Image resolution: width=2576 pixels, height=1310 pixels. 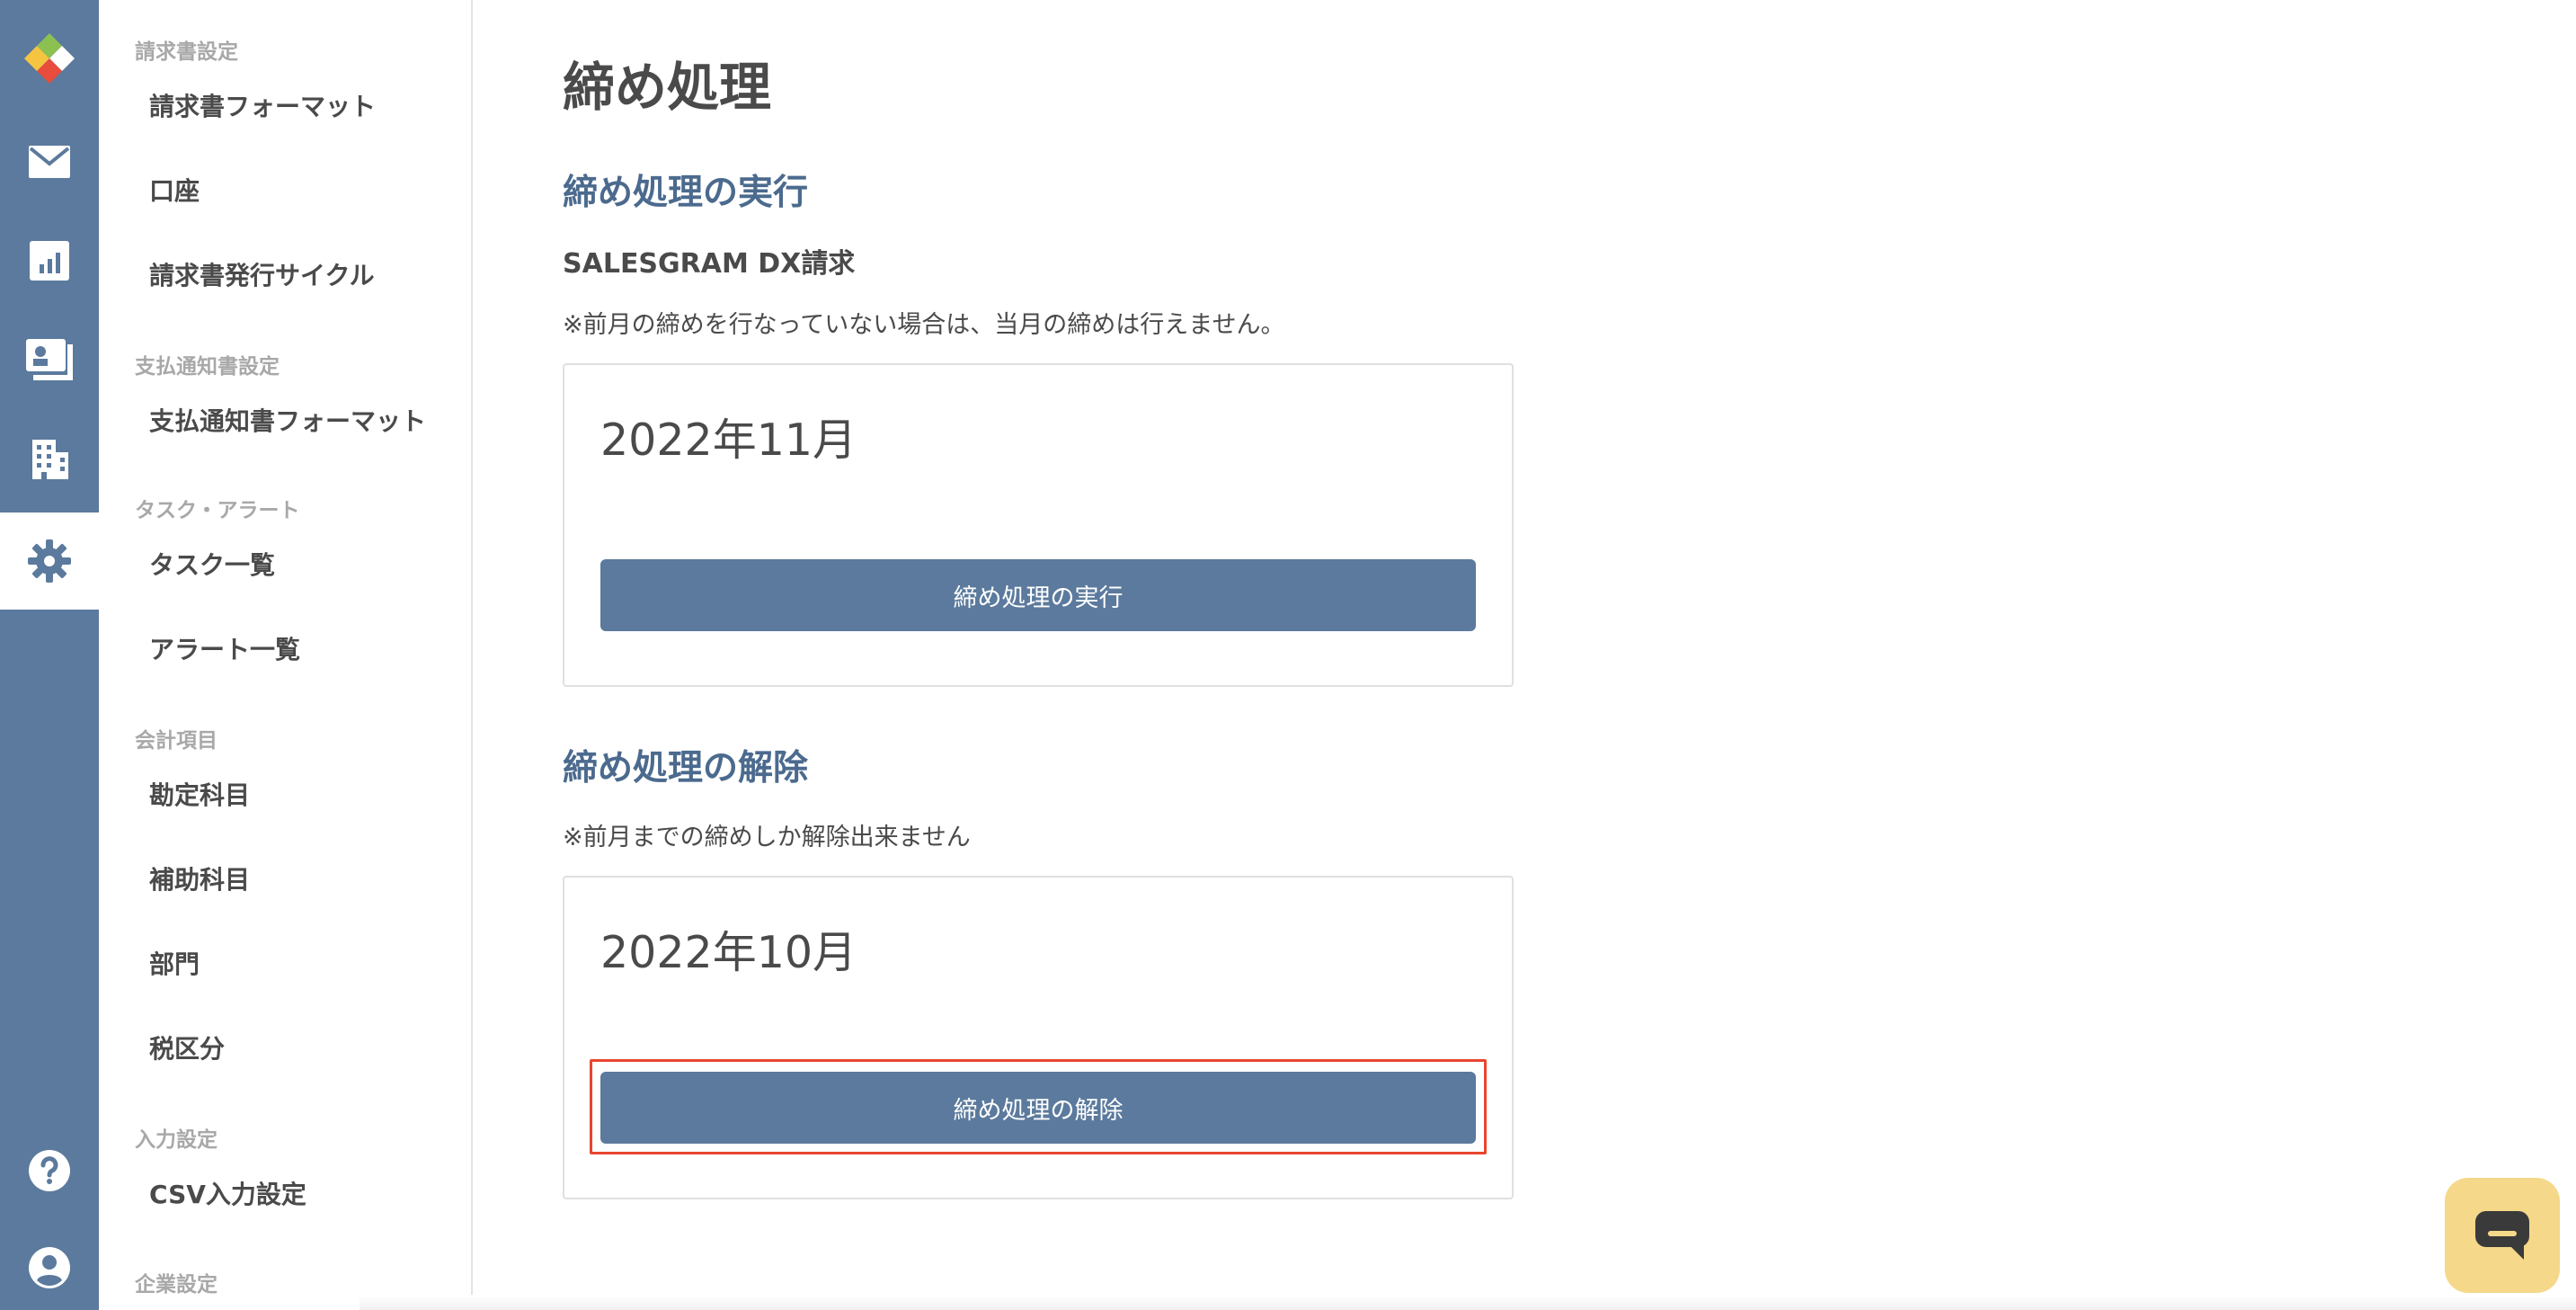 I want to click on gear-icon, so click(x=49, y=561).